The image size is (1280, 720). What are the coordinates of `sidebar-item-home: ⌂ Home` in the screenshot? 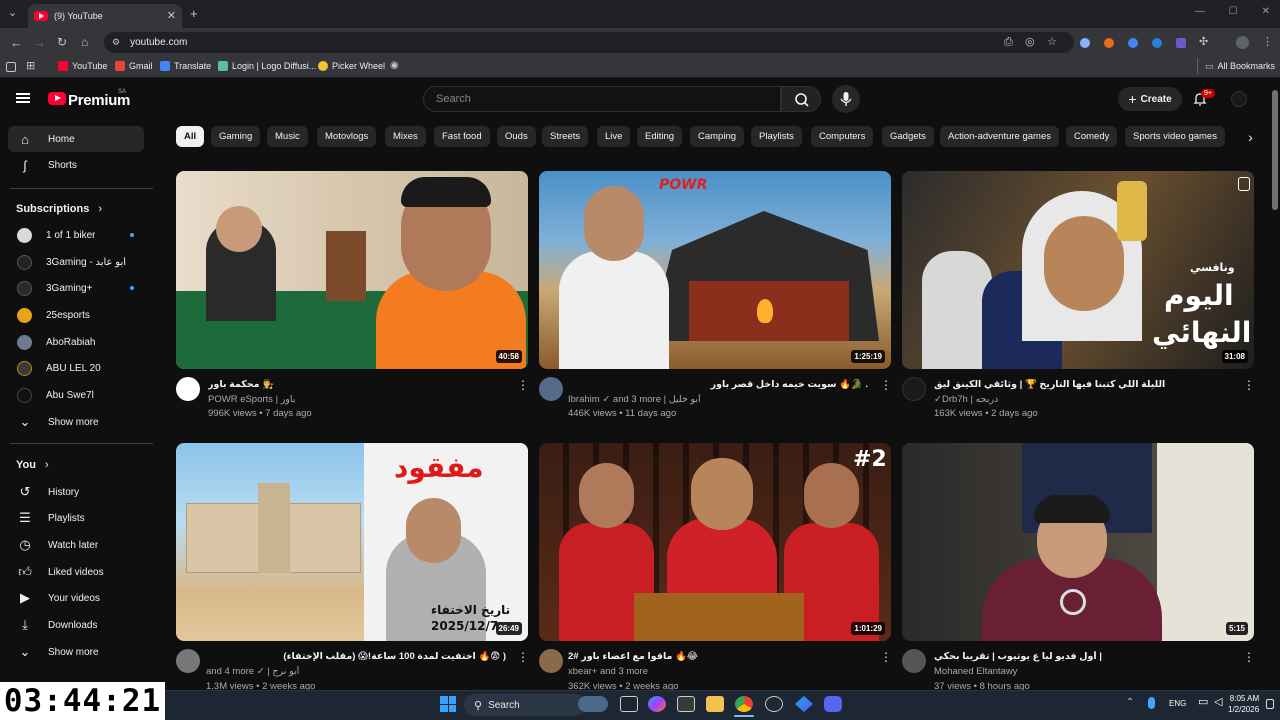 It's located at (76, 139).